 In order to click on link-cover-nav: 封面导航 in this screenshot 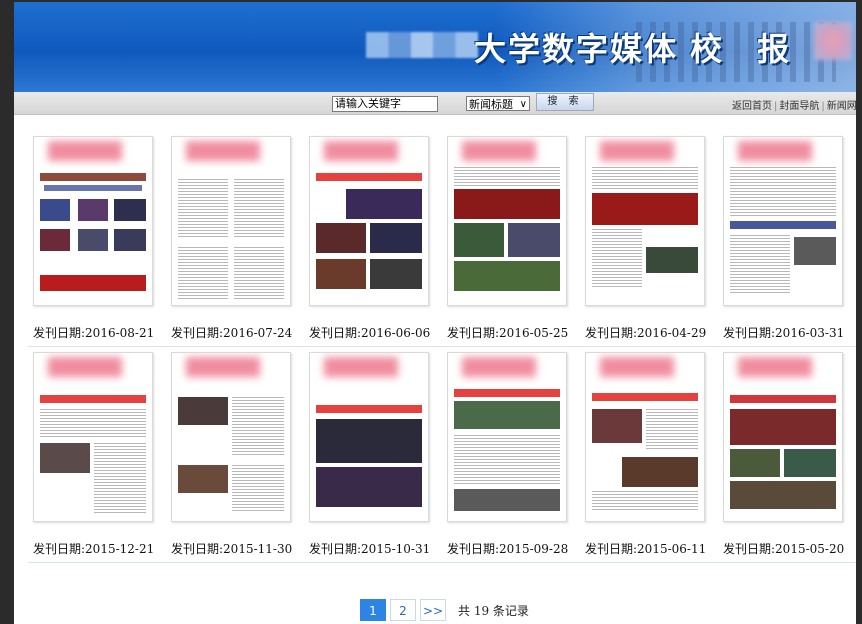, I will do `click(799, 106)`.